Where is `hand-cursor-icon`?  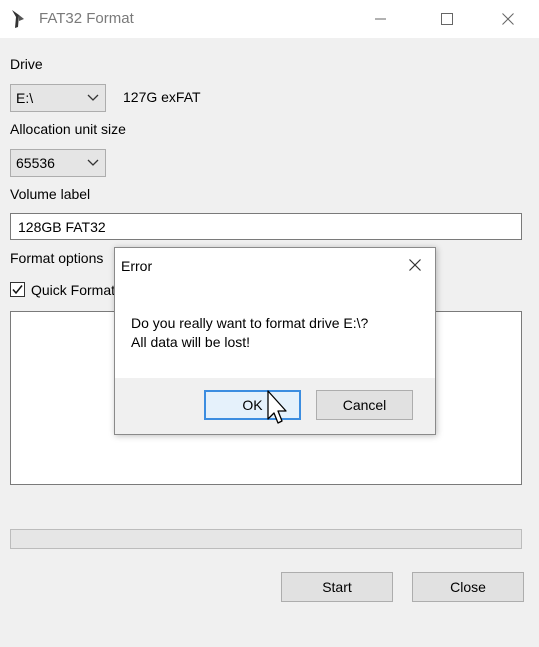
hand-cursor-icon is located at coordinates (277, 407).